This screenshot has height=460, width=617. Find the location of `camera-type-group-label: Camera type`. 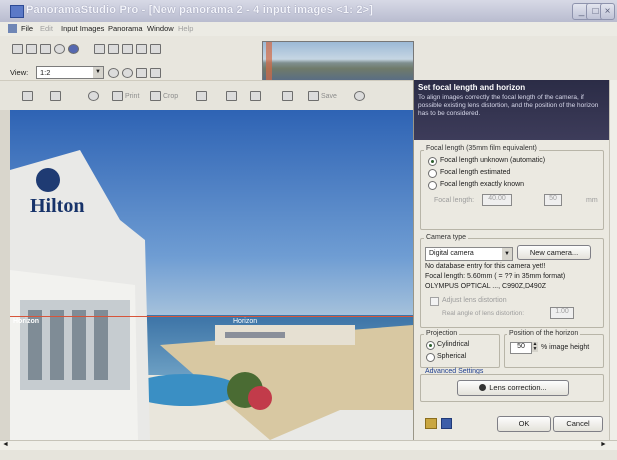

camera-type-group-label: Camera type is located at coordinates (446, 237).